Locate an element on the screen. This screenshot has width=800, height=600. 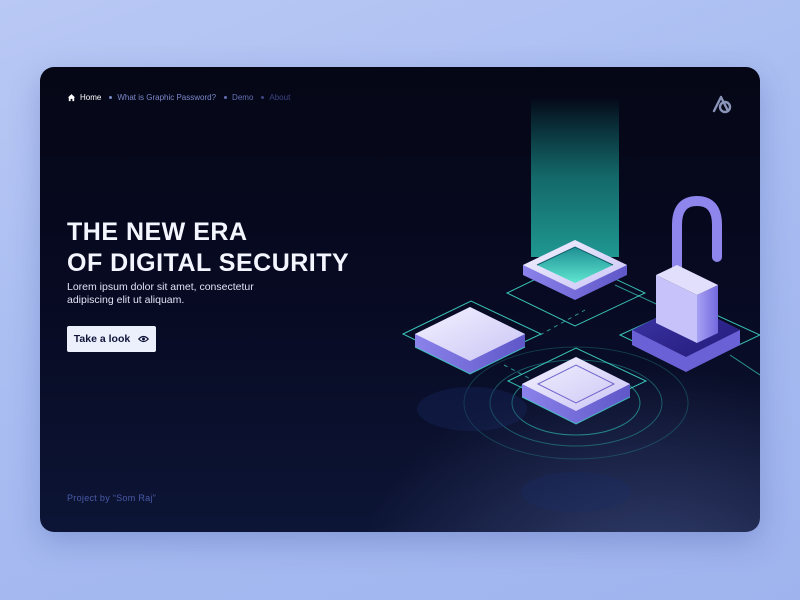
nav-item-graphic-password: What is Graphic Password? is located at coordinates (162, 97).